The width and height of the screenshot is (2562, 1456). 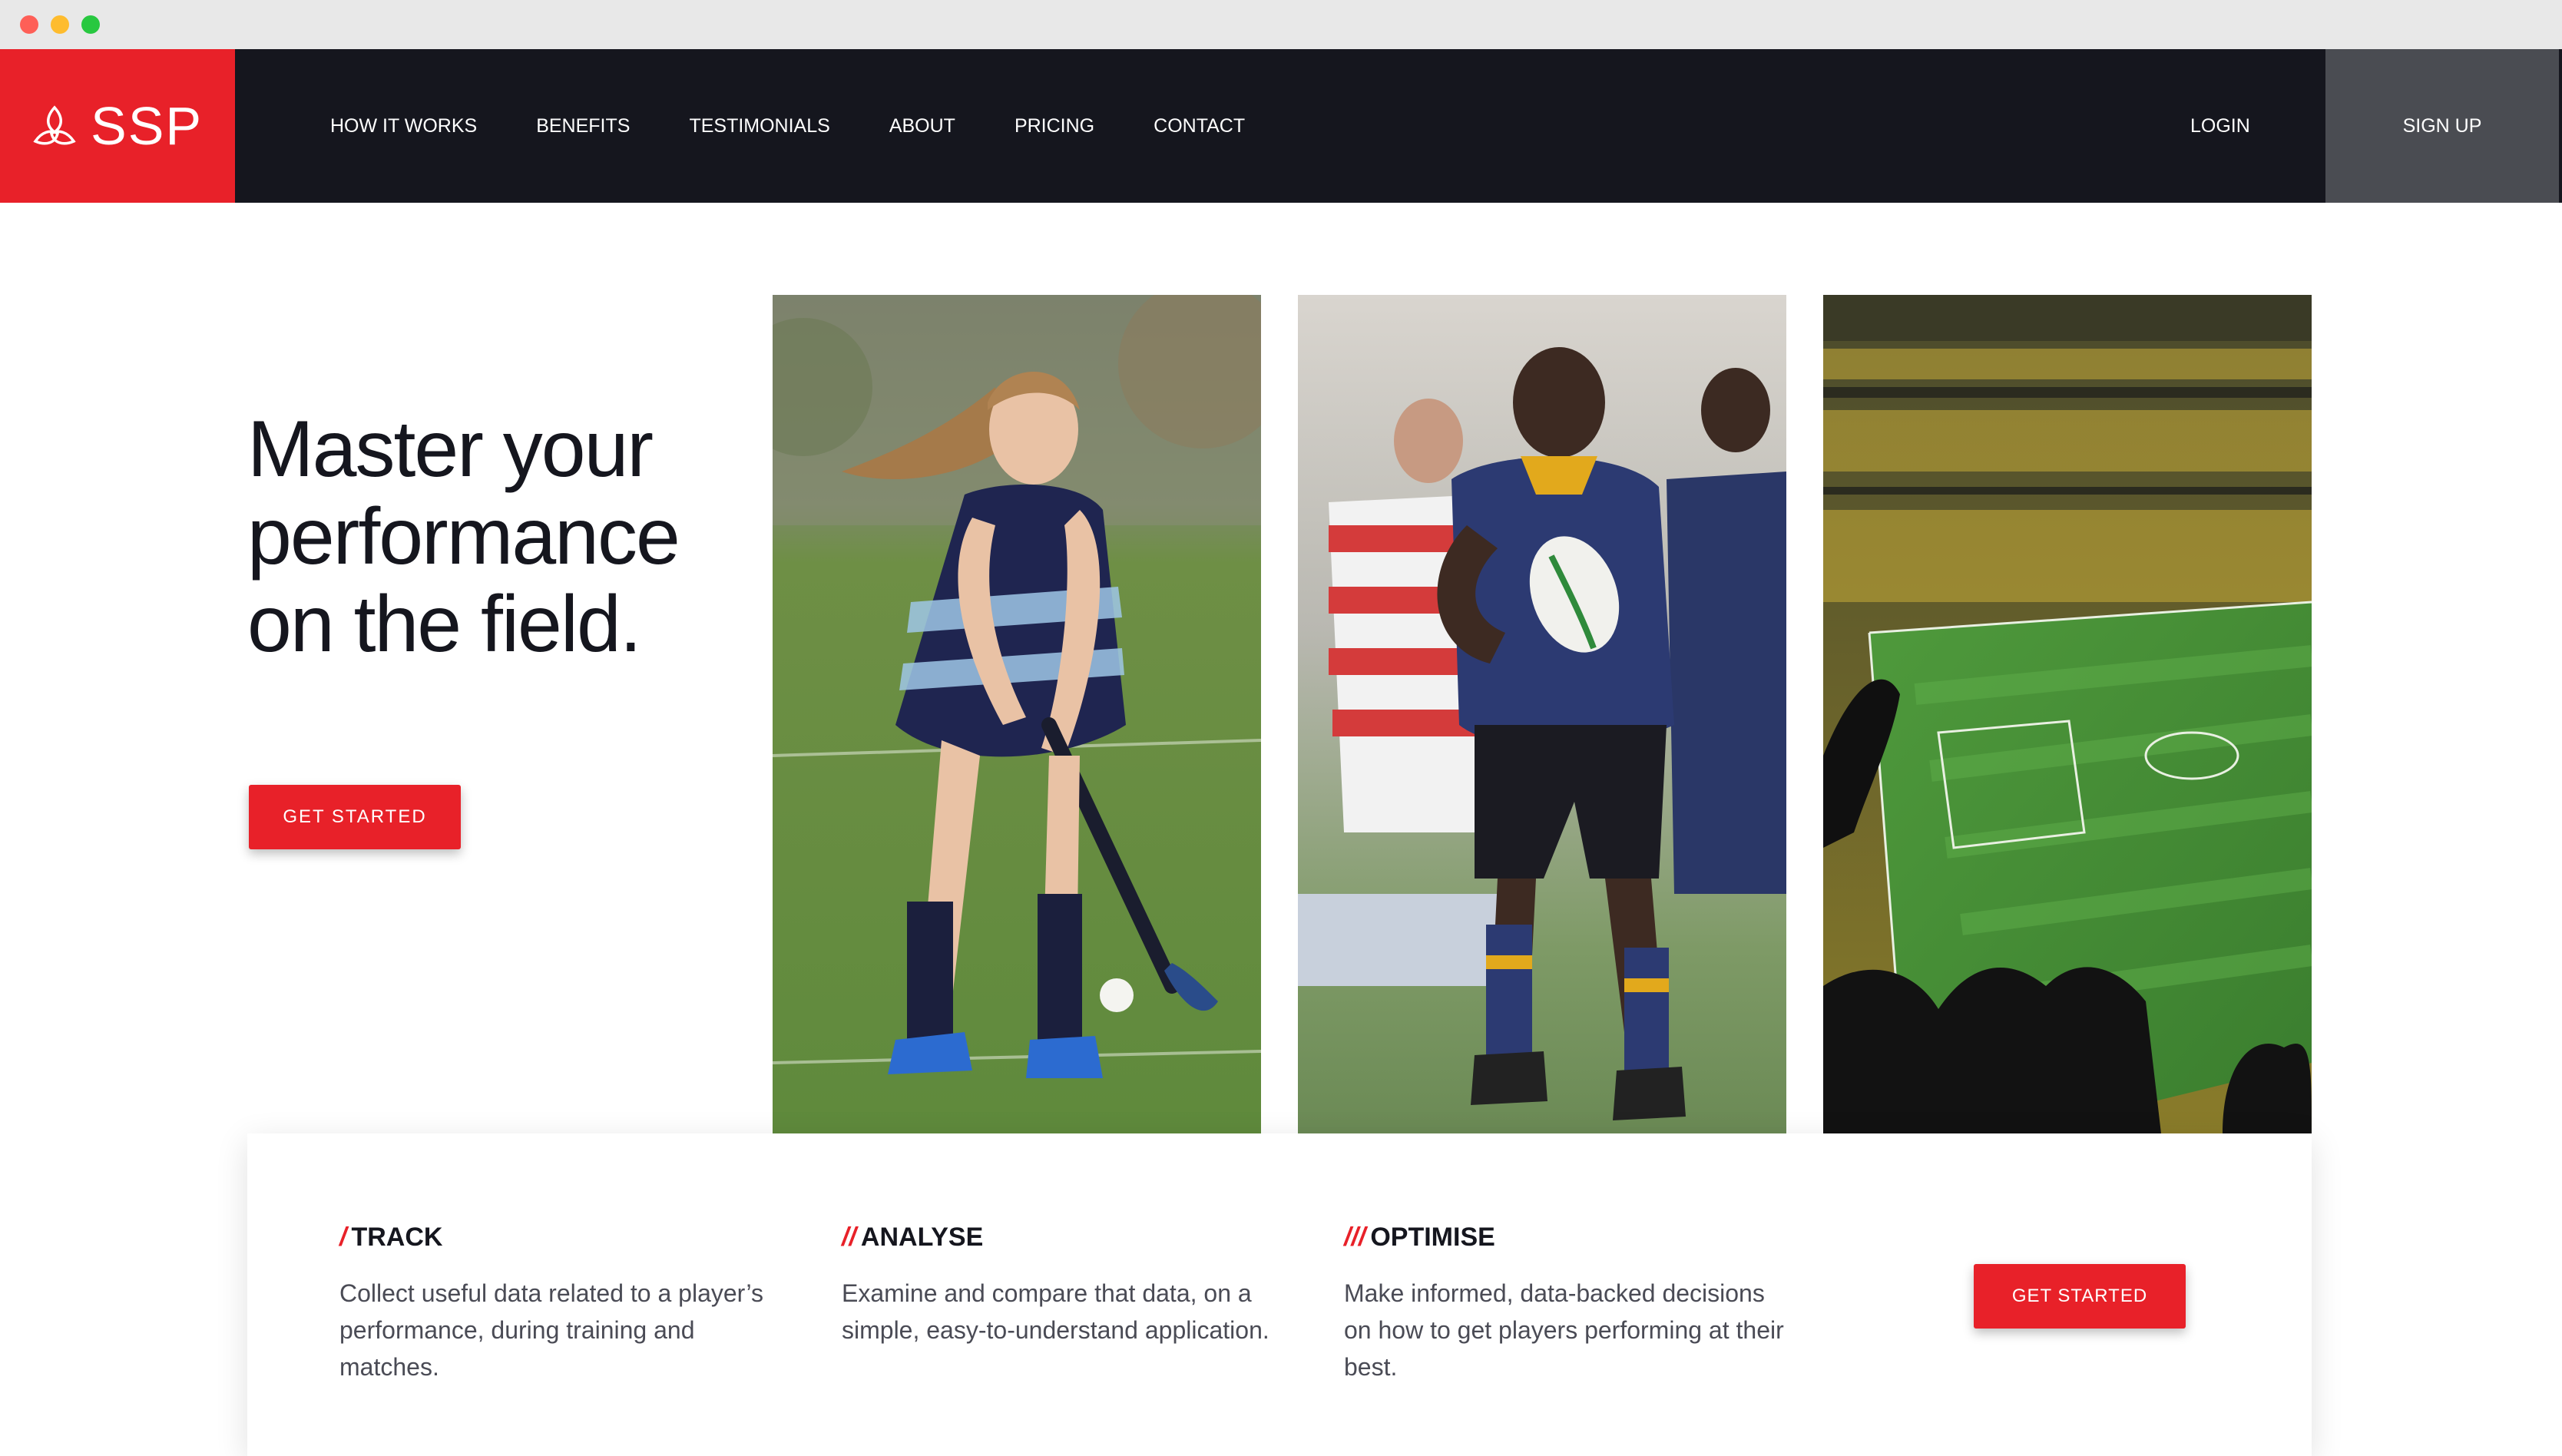 I want to click on brand-logo: SSP, so click(x=117, y=126).